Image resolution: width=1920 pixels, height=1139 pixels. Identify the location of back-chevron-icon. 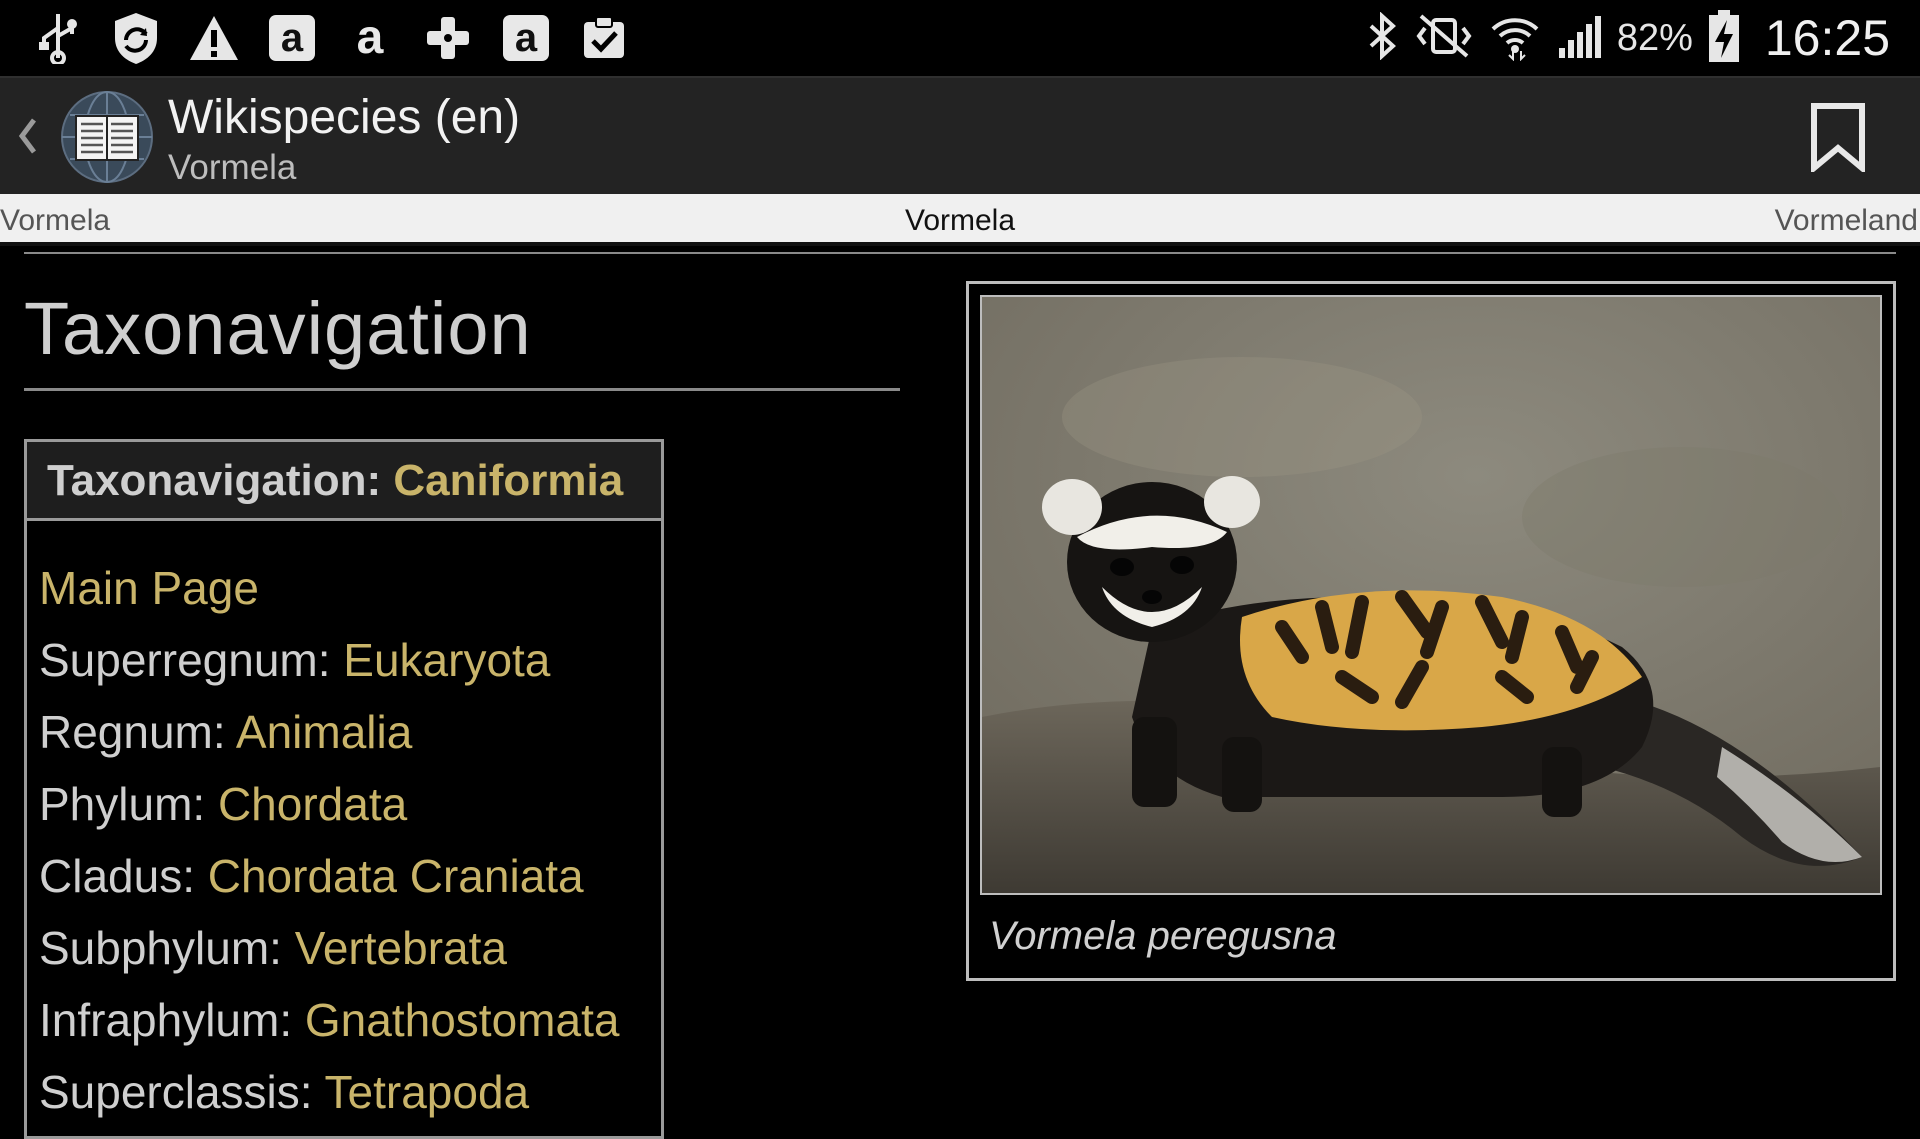
(27, 136).